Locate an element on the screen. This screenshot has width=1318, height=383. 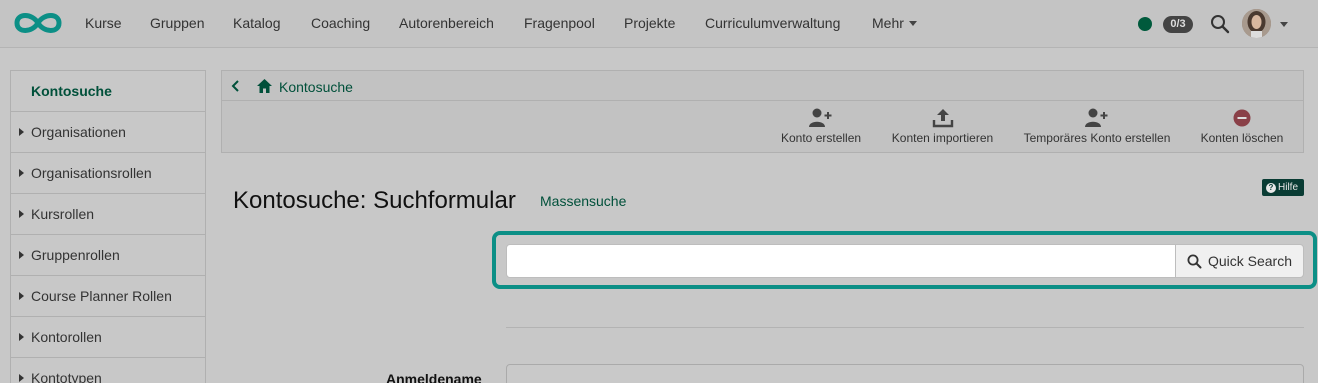
quick-search-button: Quick Search is located at coordinates (1239, 261).